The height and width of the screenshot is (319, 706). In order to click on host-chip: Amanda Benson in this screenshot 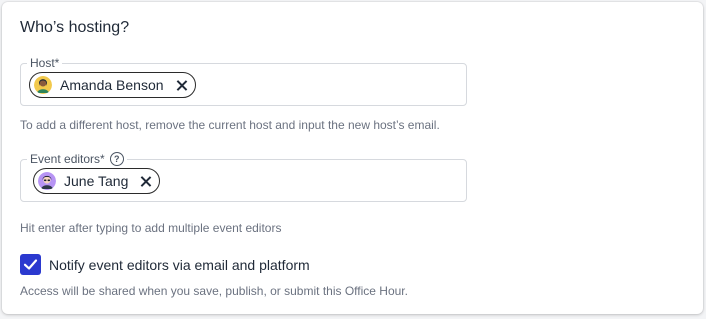, I will do `click(112, 85)`.